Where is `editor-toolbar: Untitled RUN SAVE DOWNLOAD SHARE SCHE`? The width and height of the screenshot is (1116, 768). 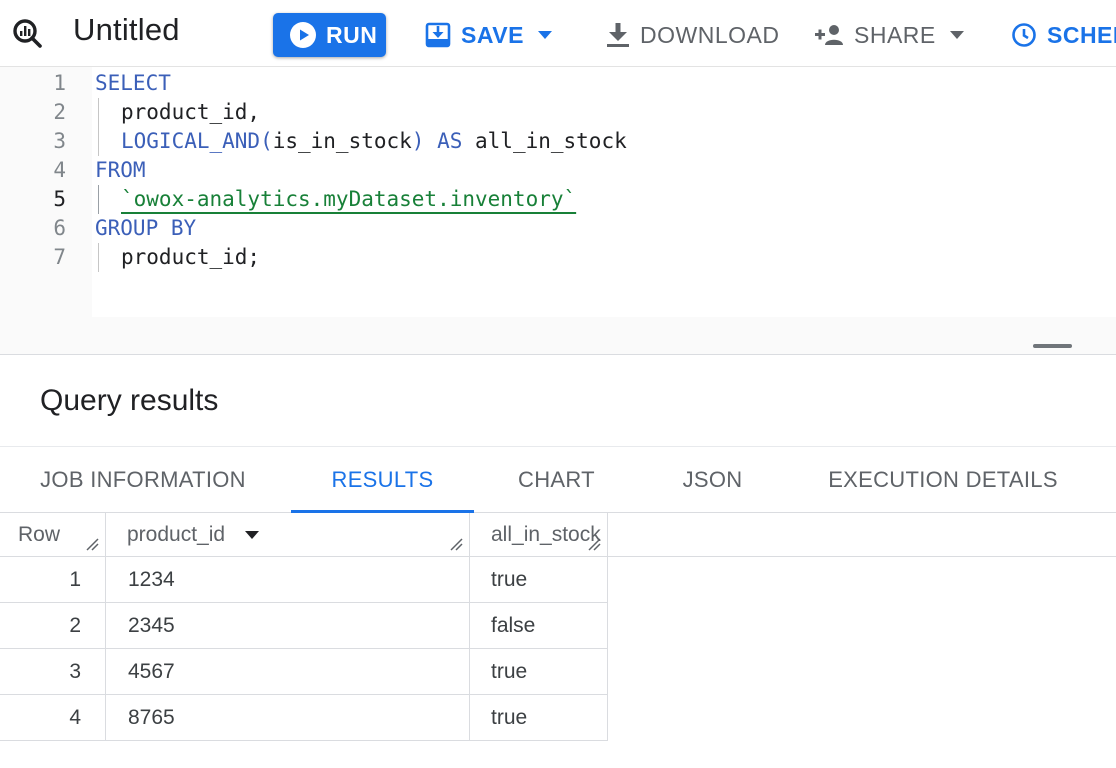 editor-toolbar: Untitled RUN SAVE DOWNLOAD SHARE SCHE is located at coordinates (558, 33).